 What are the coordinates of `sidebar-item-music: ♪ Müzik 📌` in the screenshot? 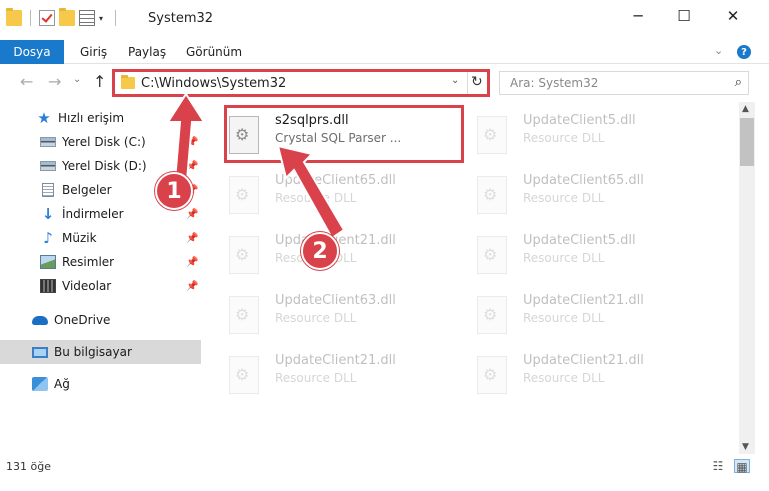 It's located at (100, 238).